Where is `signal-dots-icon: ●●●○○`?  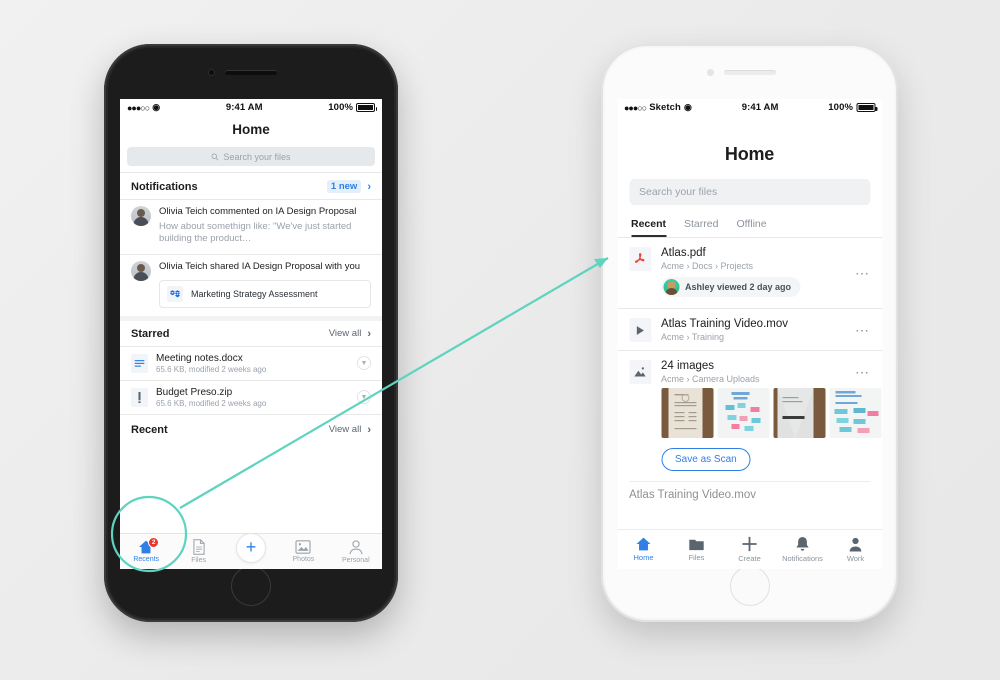
signal-dots-icon: ●●●○○ is located at coordinates (635, 107).